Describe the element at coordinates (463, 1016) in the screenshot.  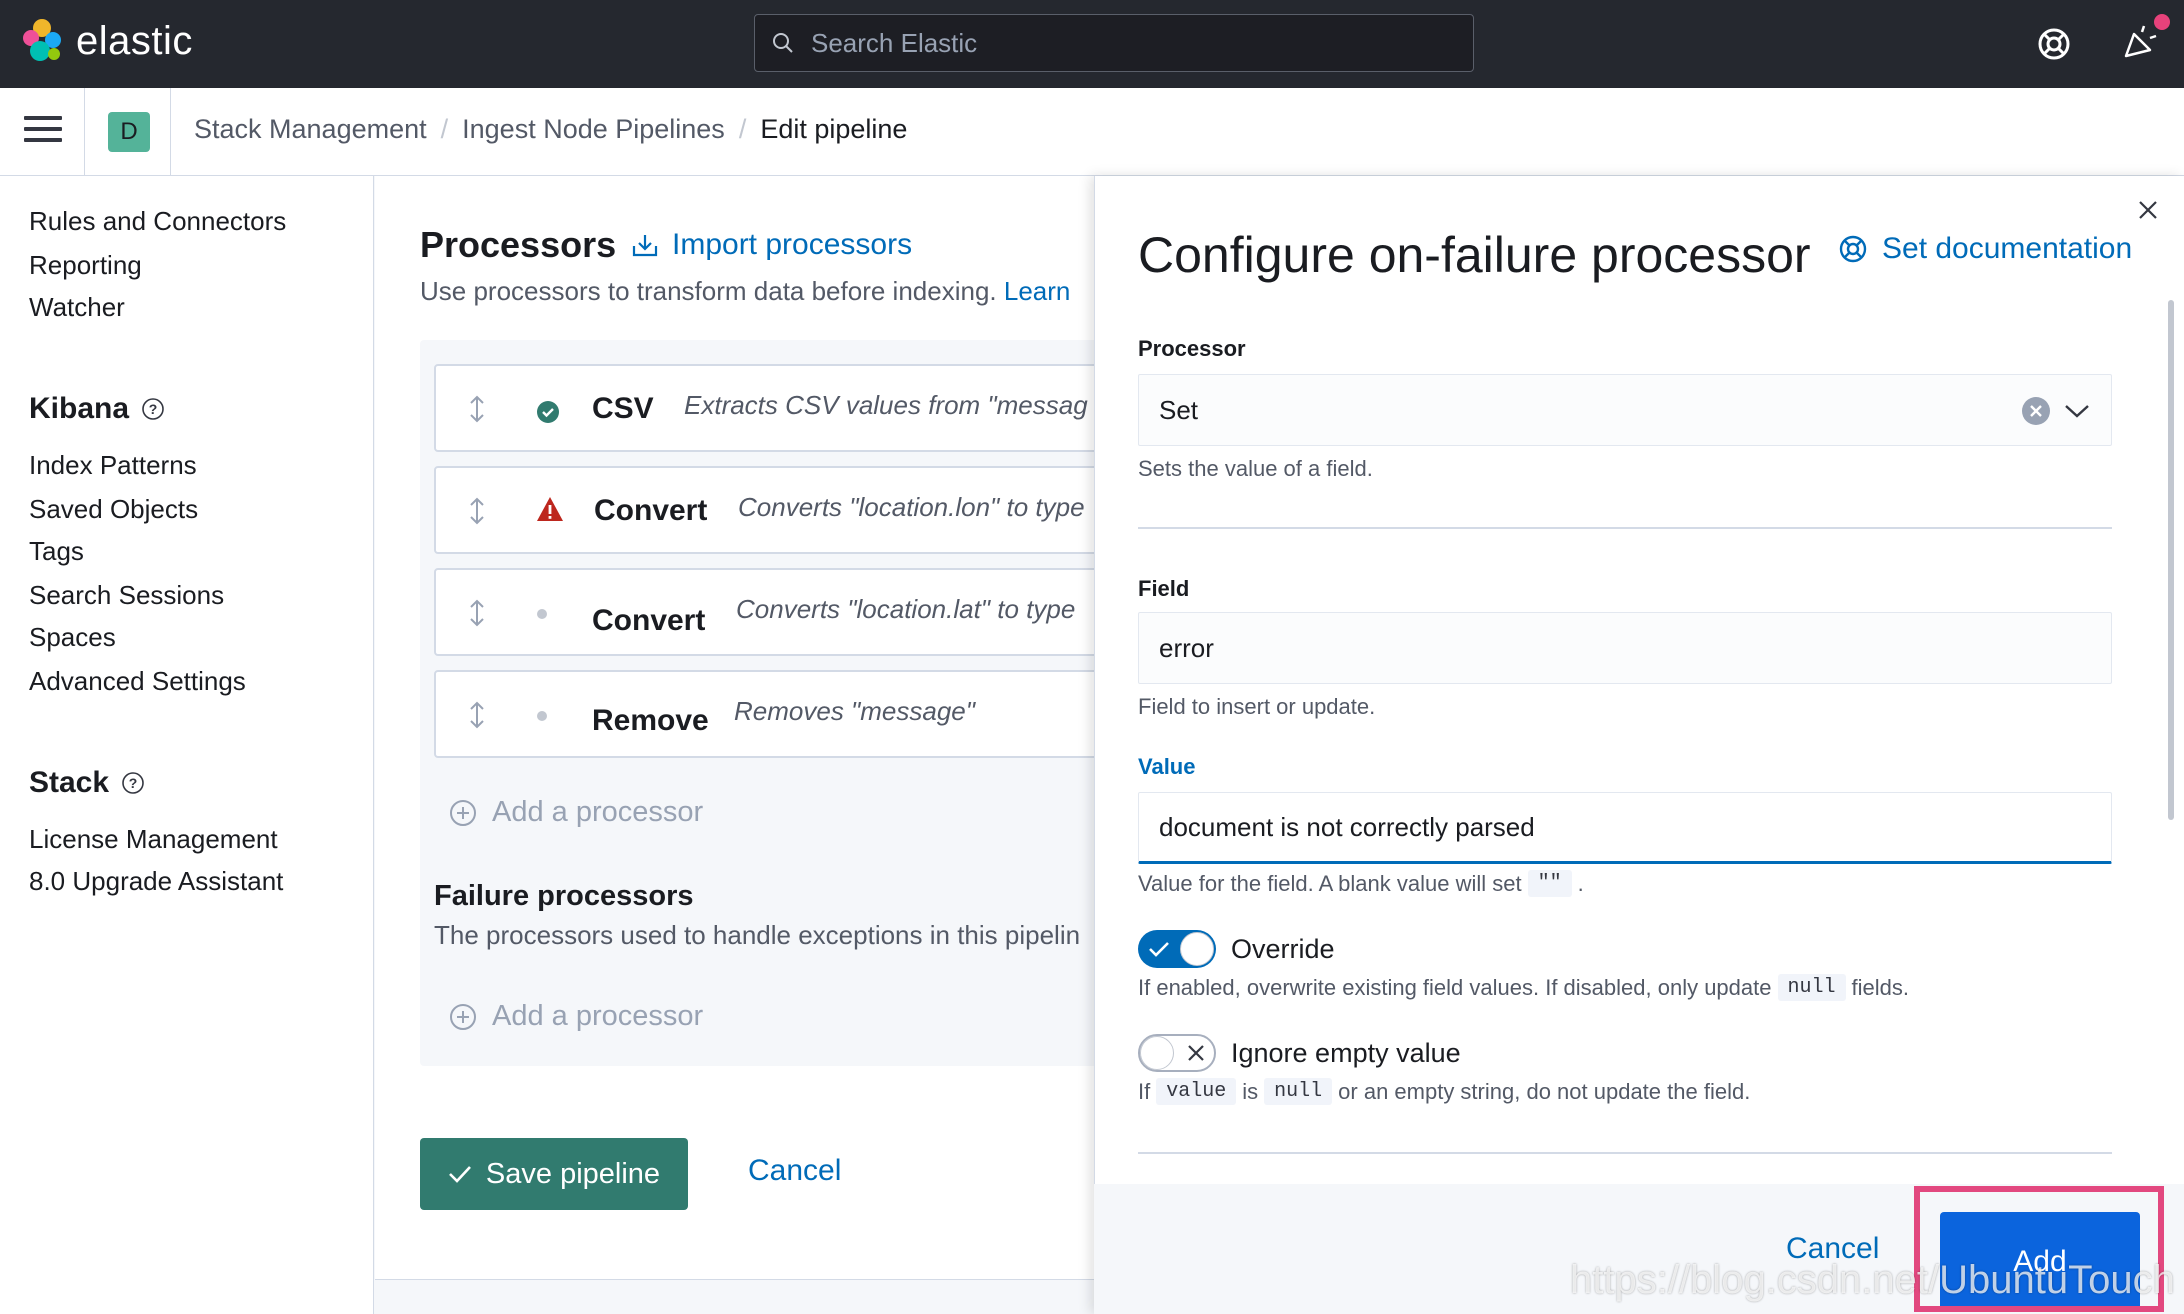
I see `plus-circle-icon` at that location.